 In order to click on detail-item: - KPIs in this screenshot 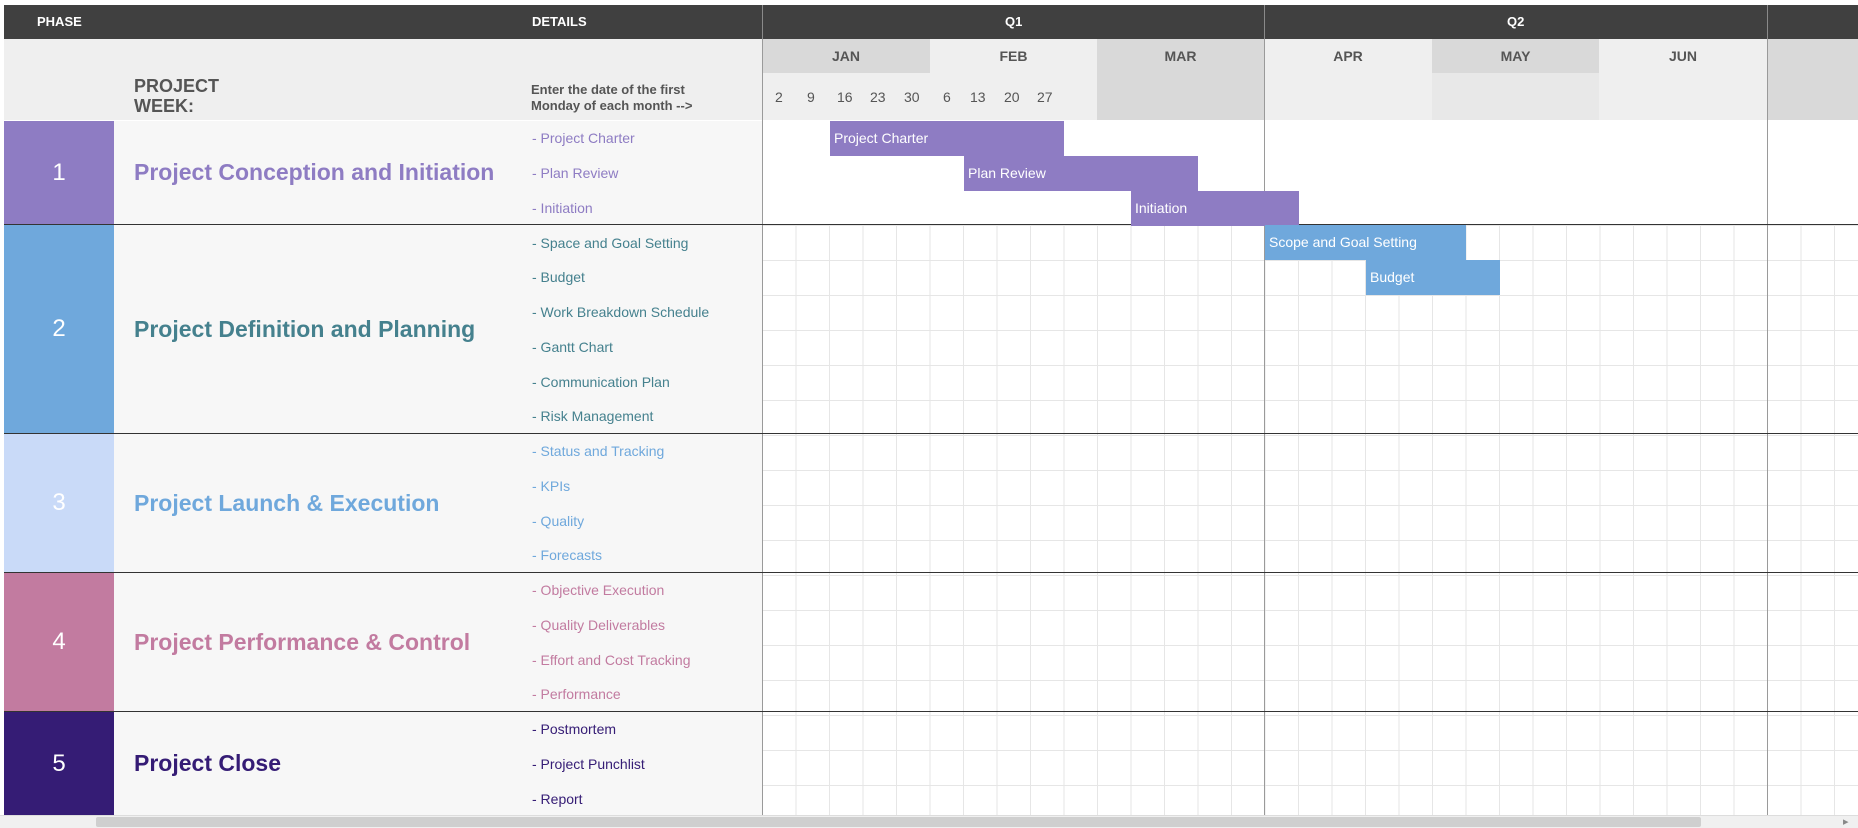, I will do `click(551, 486)`.